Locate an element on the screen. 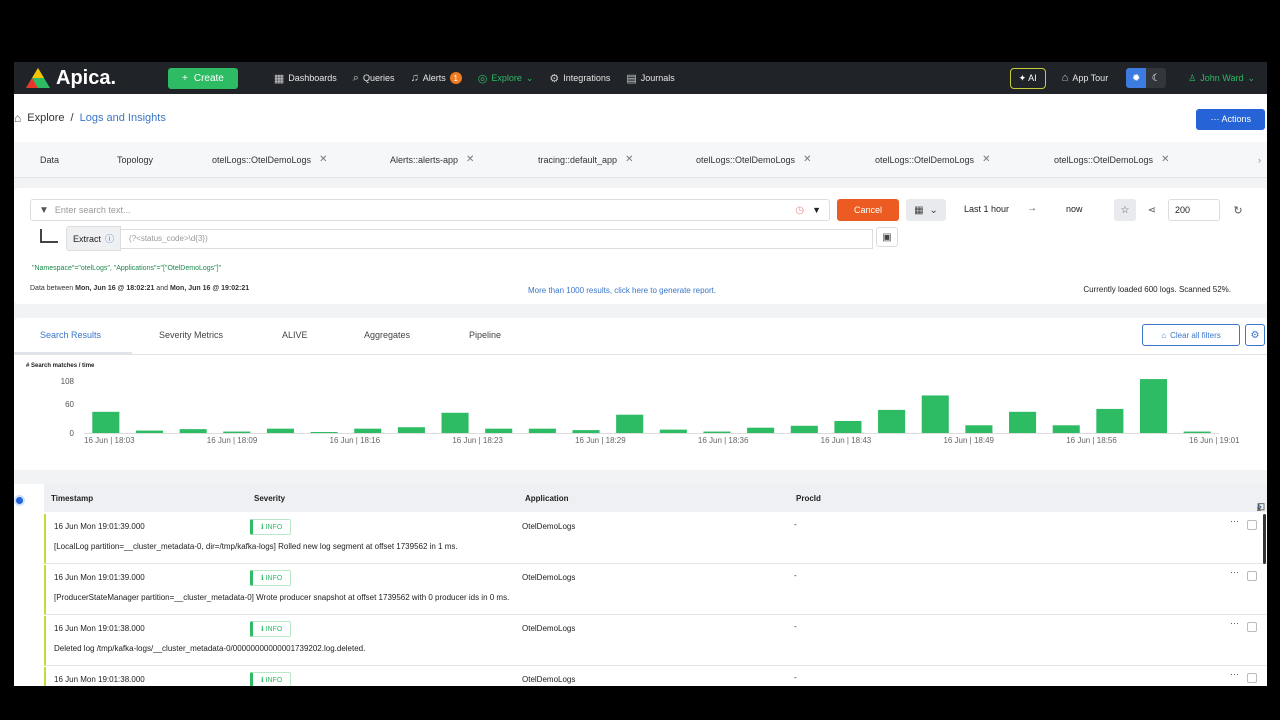 This screenshot has width=1280, height=720. breadcrumb-current: Logs and Insights is located at coordinates (123, 118).